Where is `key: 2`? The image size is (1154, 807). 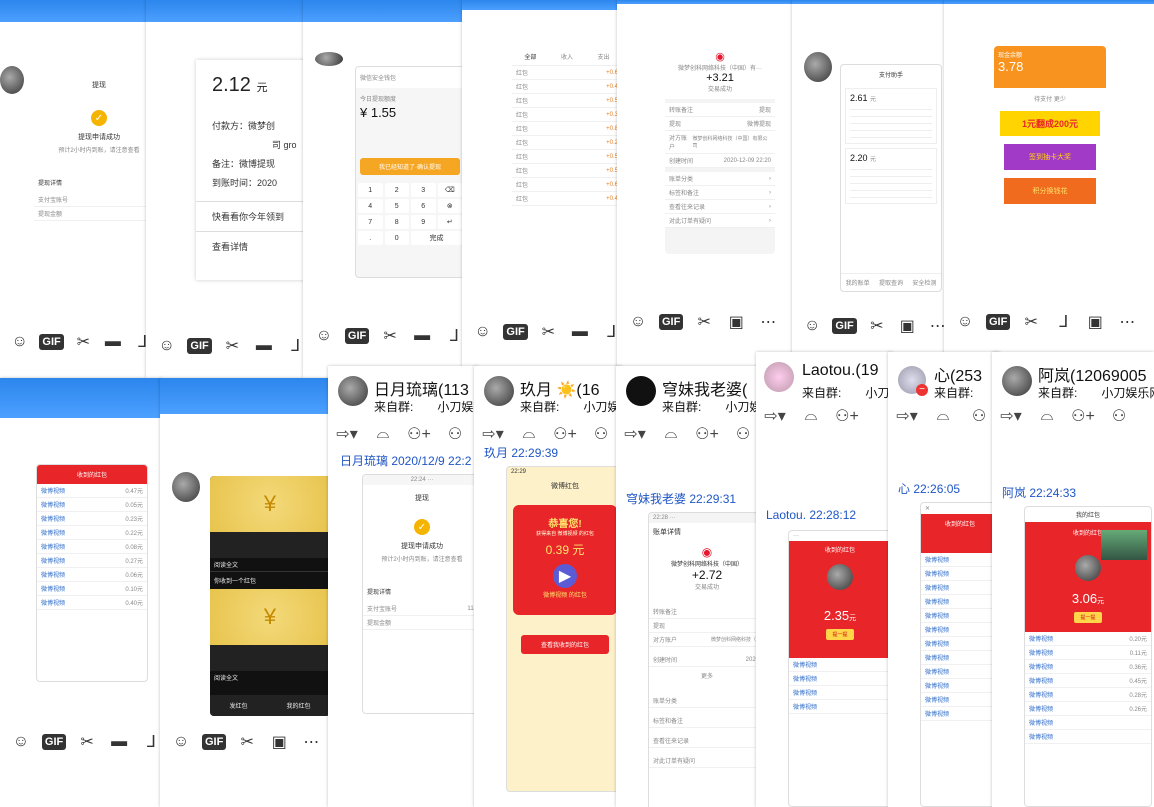 key: 2 is located at coordinates (396, 190).